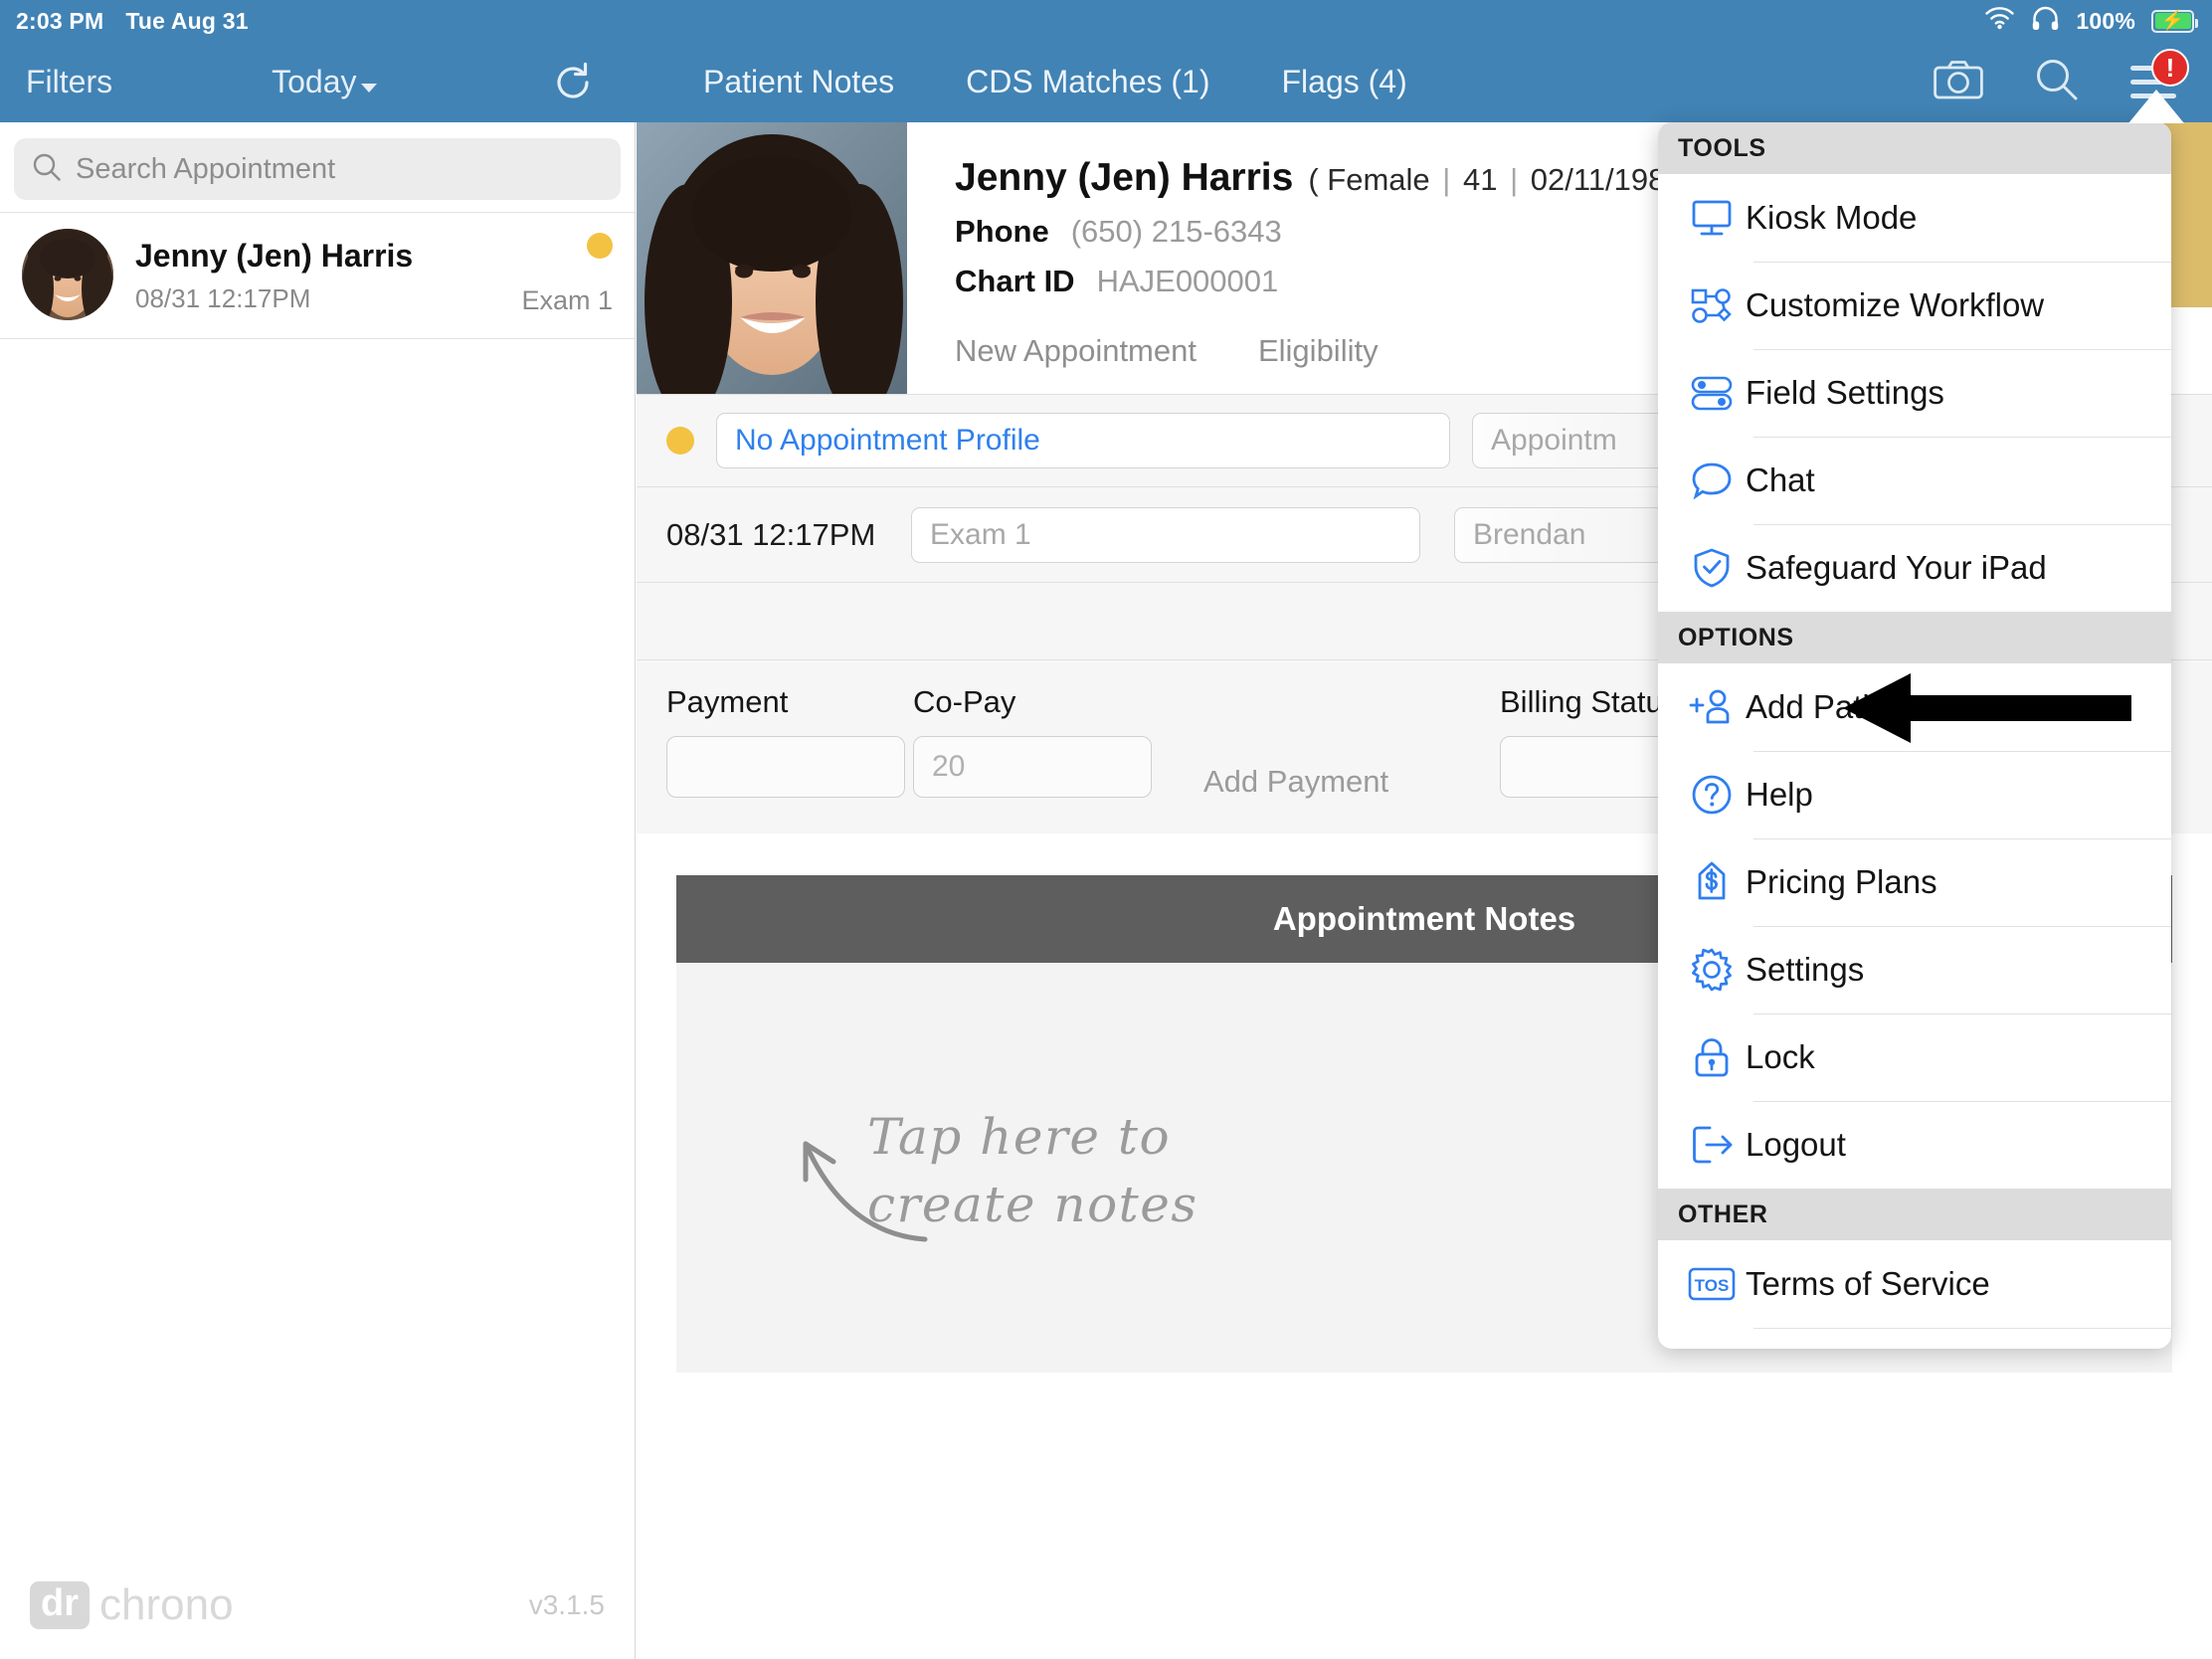 This screenshot has height=1659, width=2212. Describe the element at coordinates (1841, 881) in the screenshot. I see `menu-item-label: Pricing Plans` at that location.